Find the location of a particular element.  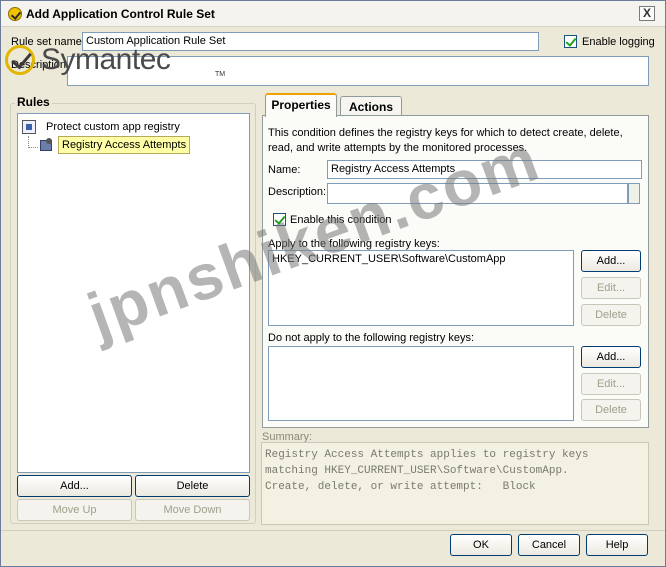

rule-icon is located at coordinates (29, 127).